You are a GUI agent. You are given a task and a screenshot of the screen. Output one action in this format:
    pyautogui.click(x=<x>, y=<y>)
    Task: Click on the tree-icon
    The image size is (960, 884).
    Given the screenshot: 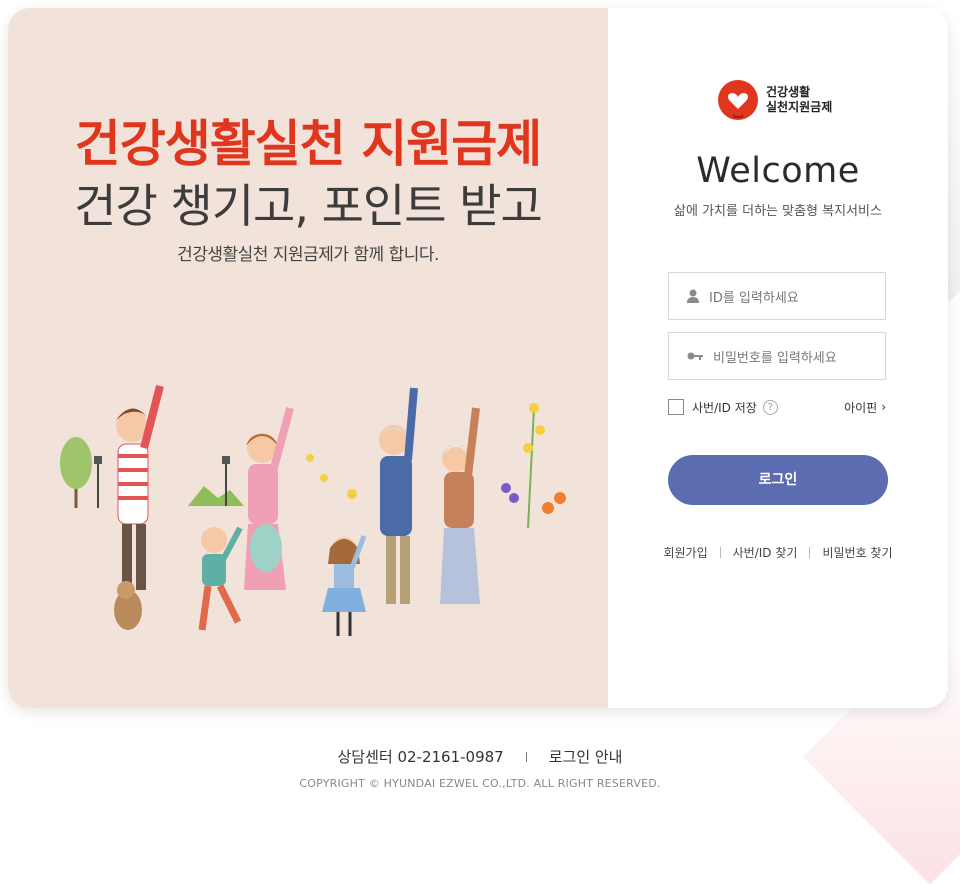 What is the action you would take?
    pyautogui.click(x=76, y=472)
    